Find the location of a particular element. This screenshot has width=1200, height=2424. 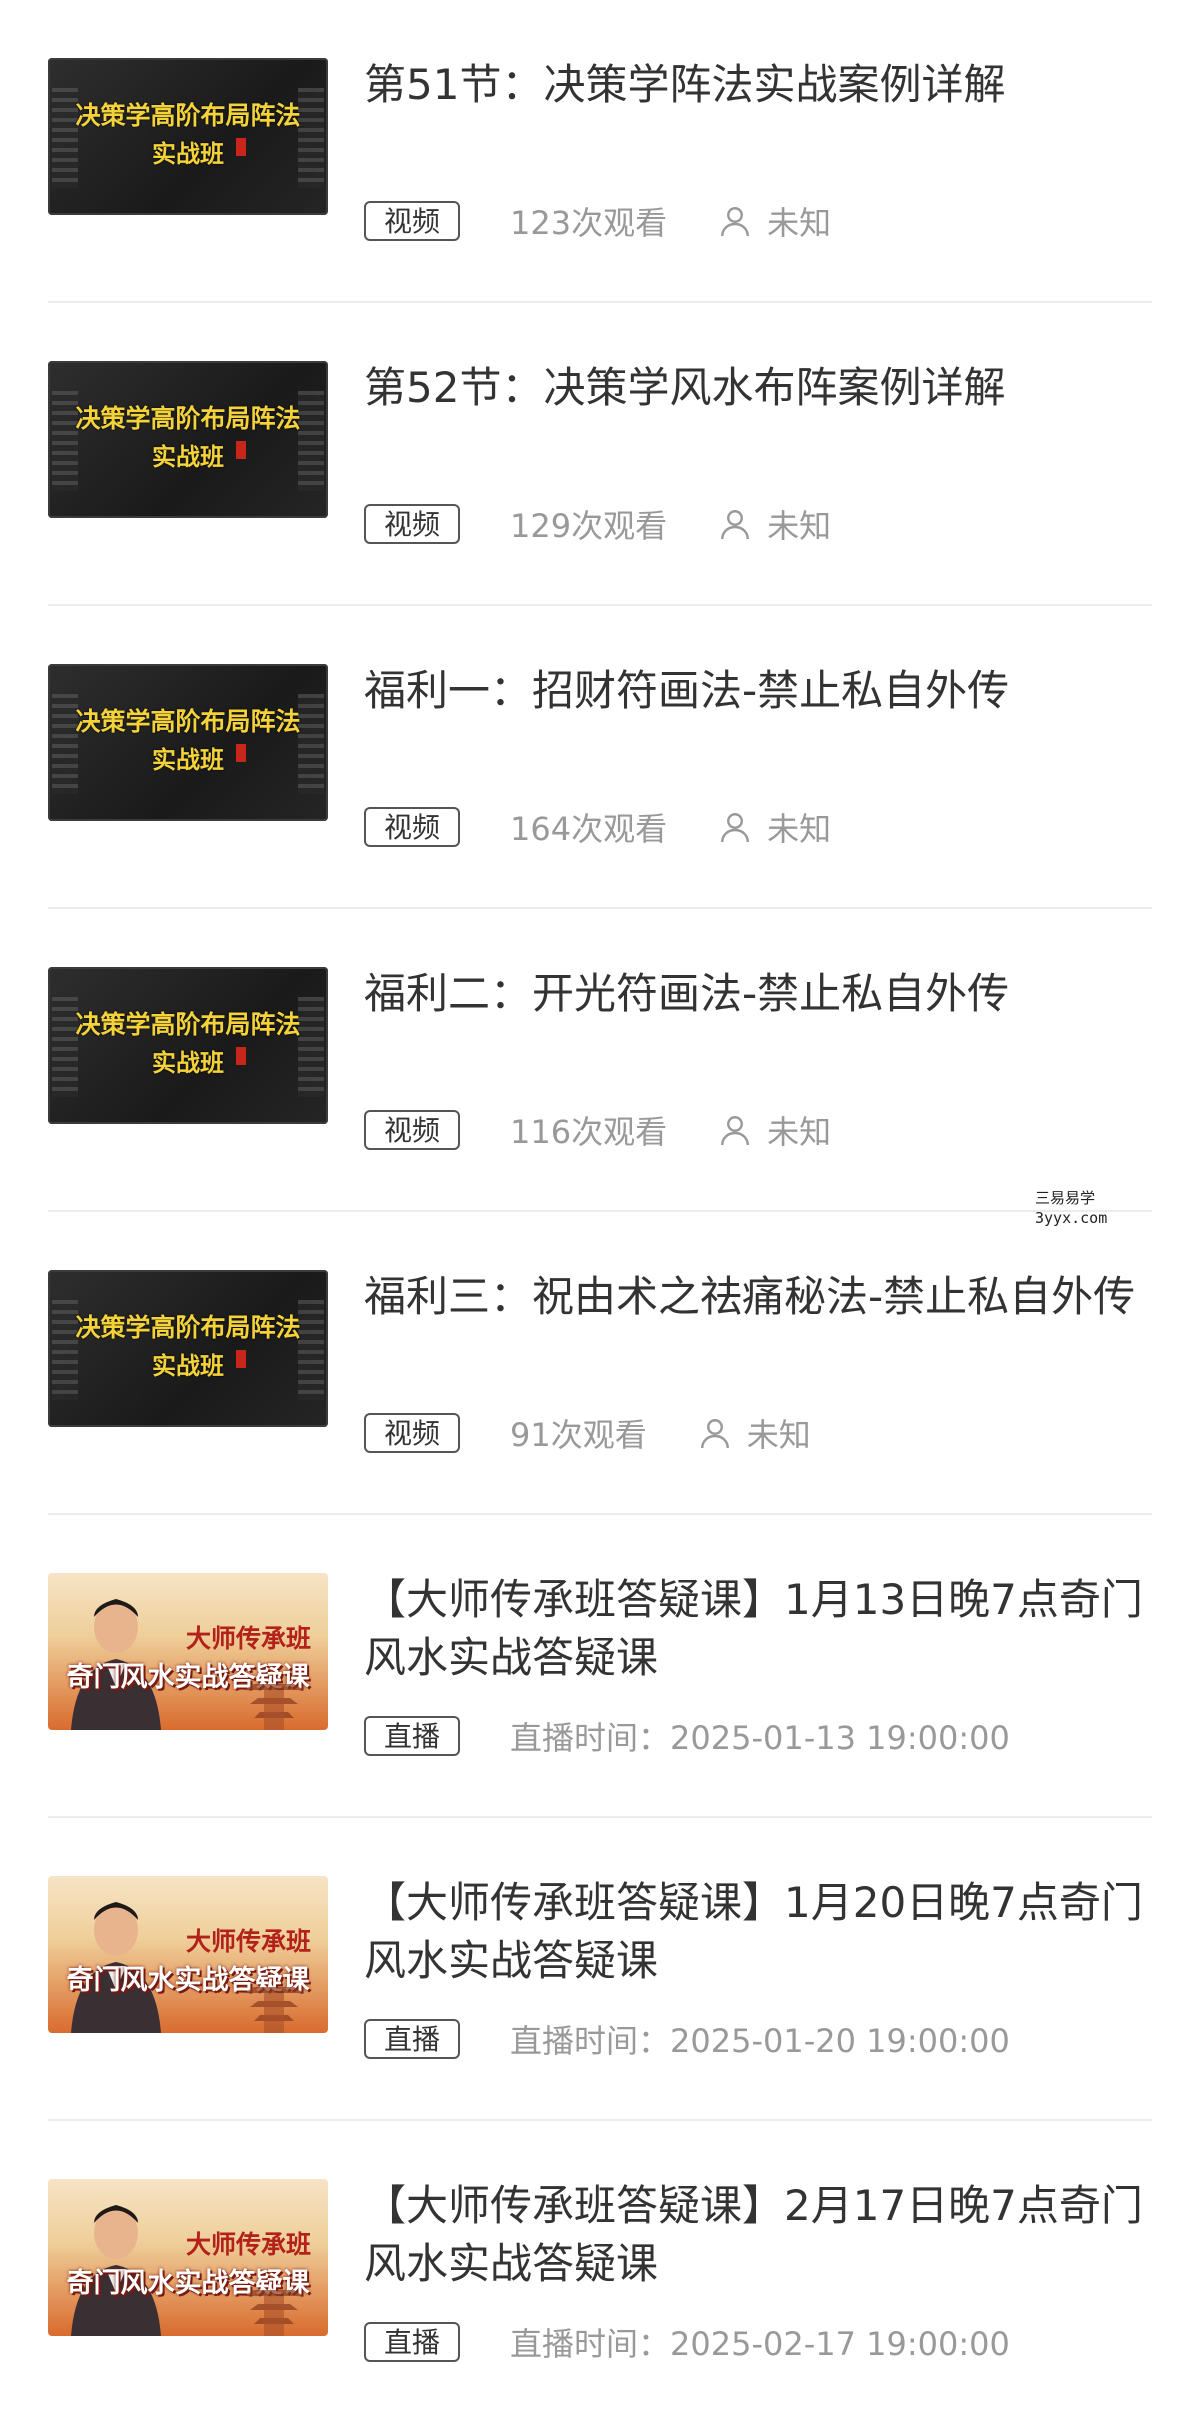

item-title: 福利一：招财符画法-禁止私自外传 is located at coordinates (759, 691).